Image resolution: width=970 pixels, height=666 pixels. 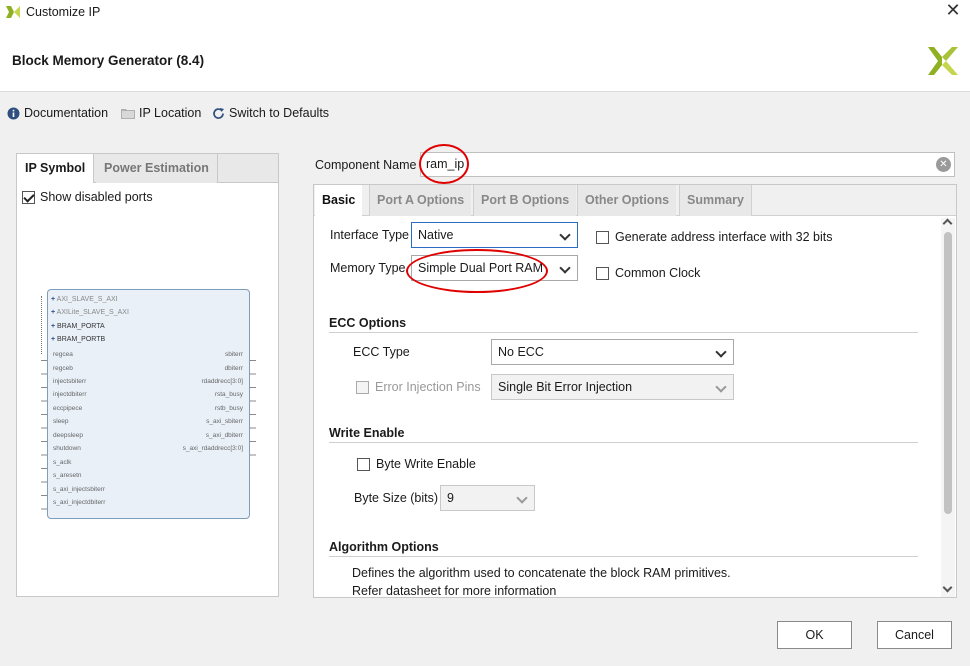 What do you see at coordinates (79, 502) in the screenshot?
I see `port-left: s_axi_injectdbiterr` at bounding box center [79, 502].